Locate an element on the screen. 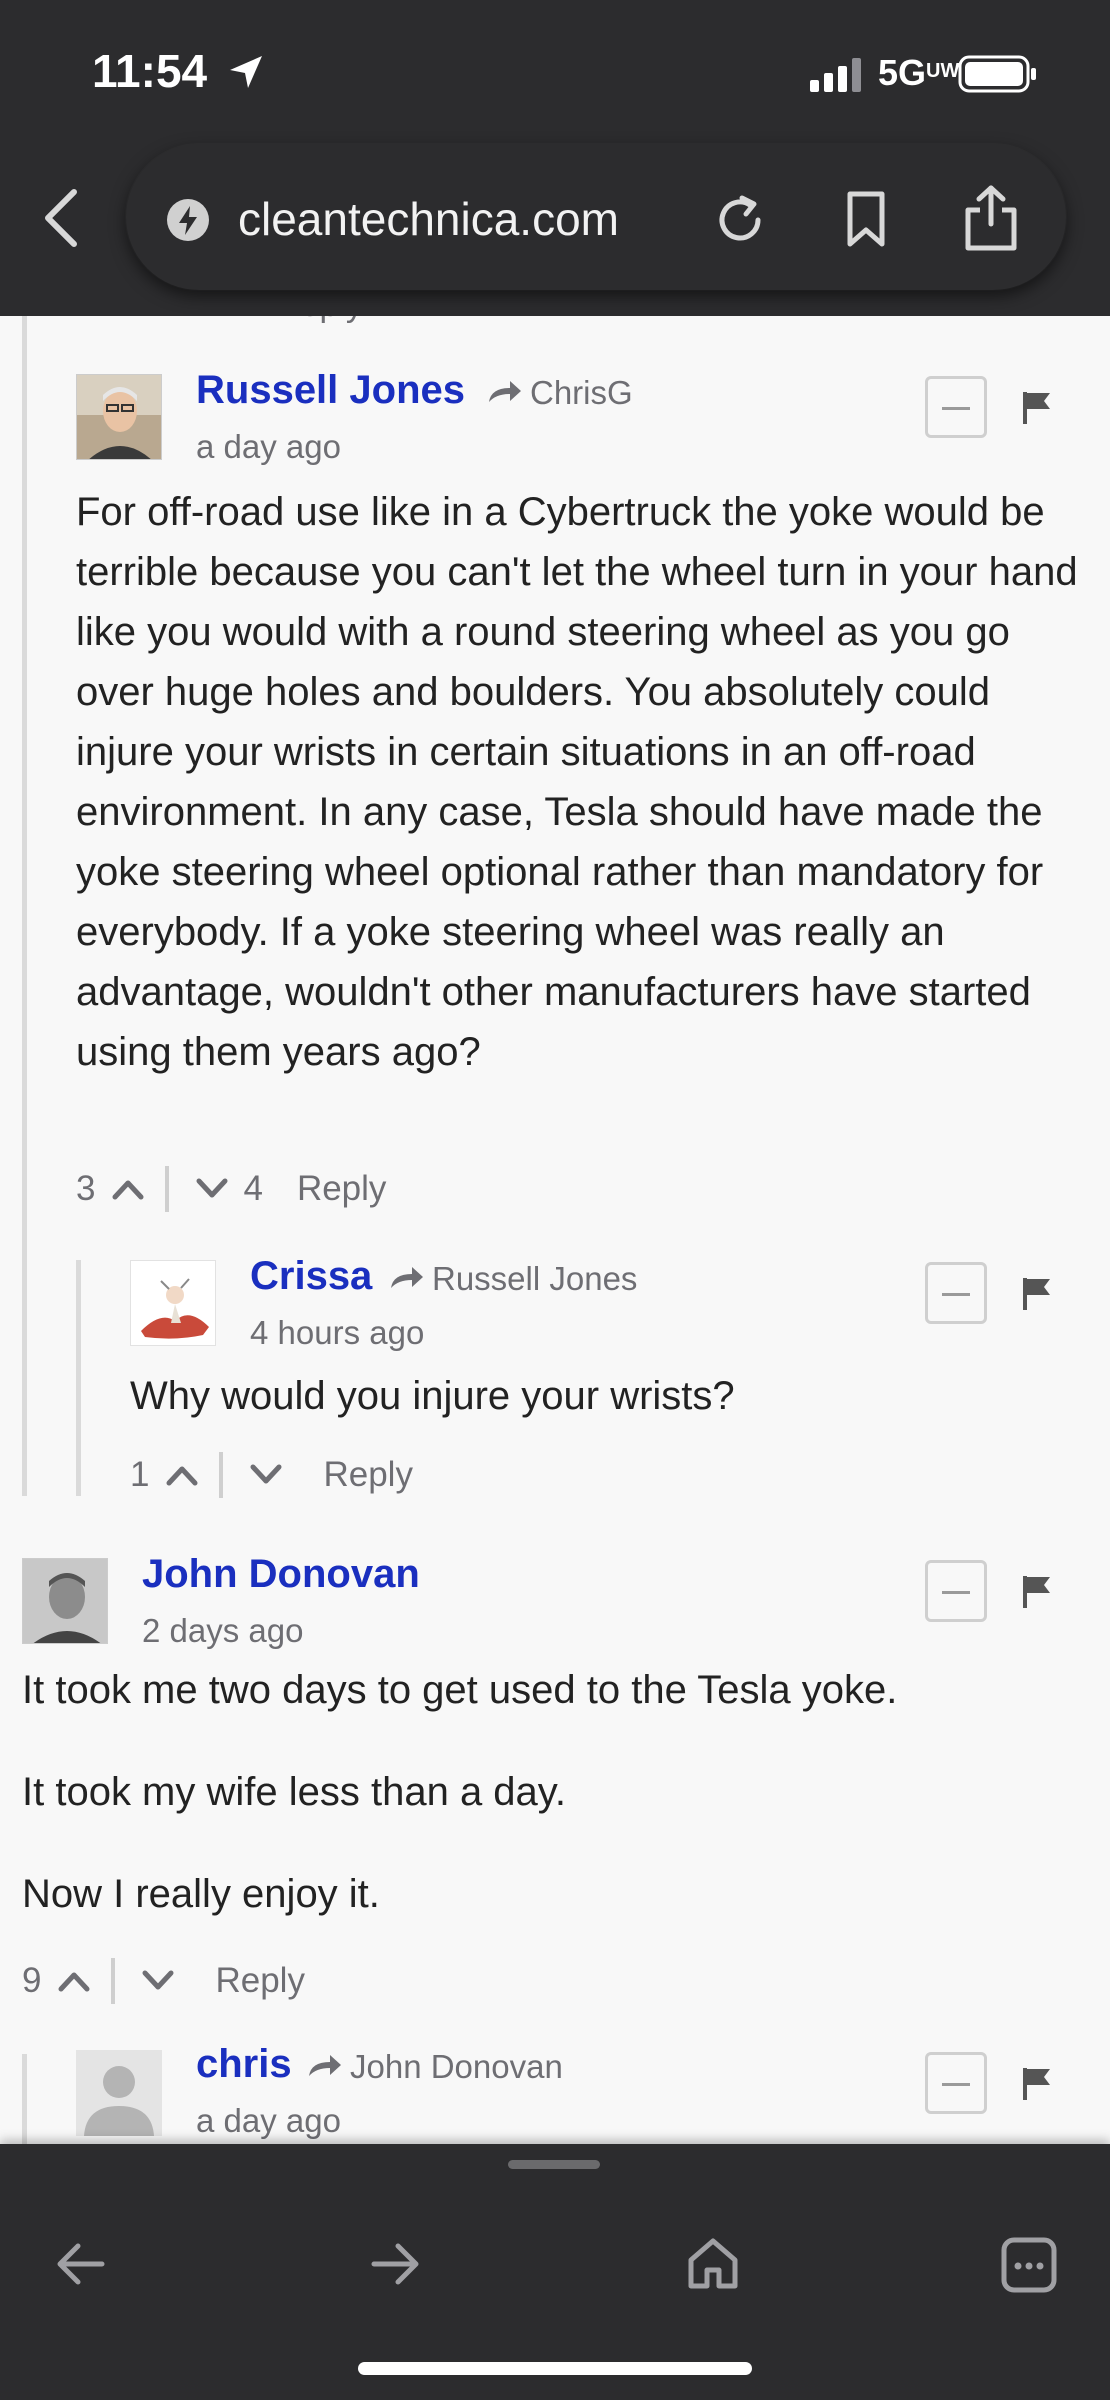 This screenshot has width=1110, height=2400. upvote-count: 3 is located at coordinates (86, 1188).